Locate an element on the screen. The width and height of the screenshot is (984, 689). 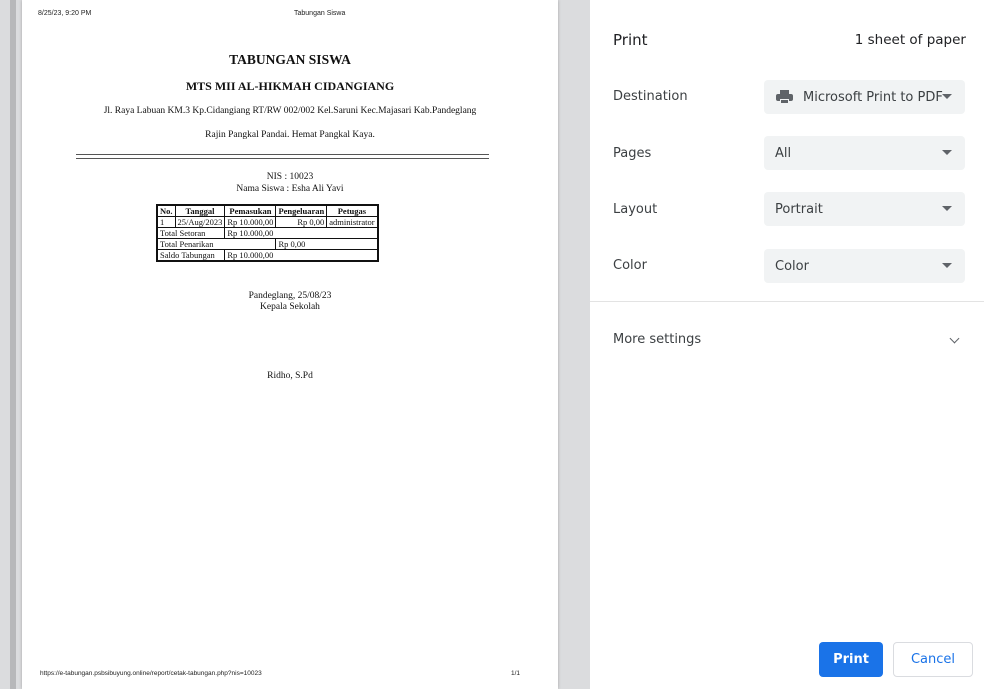
table-cell: Rp 10.000,00 is located at coordinates (250, 222).